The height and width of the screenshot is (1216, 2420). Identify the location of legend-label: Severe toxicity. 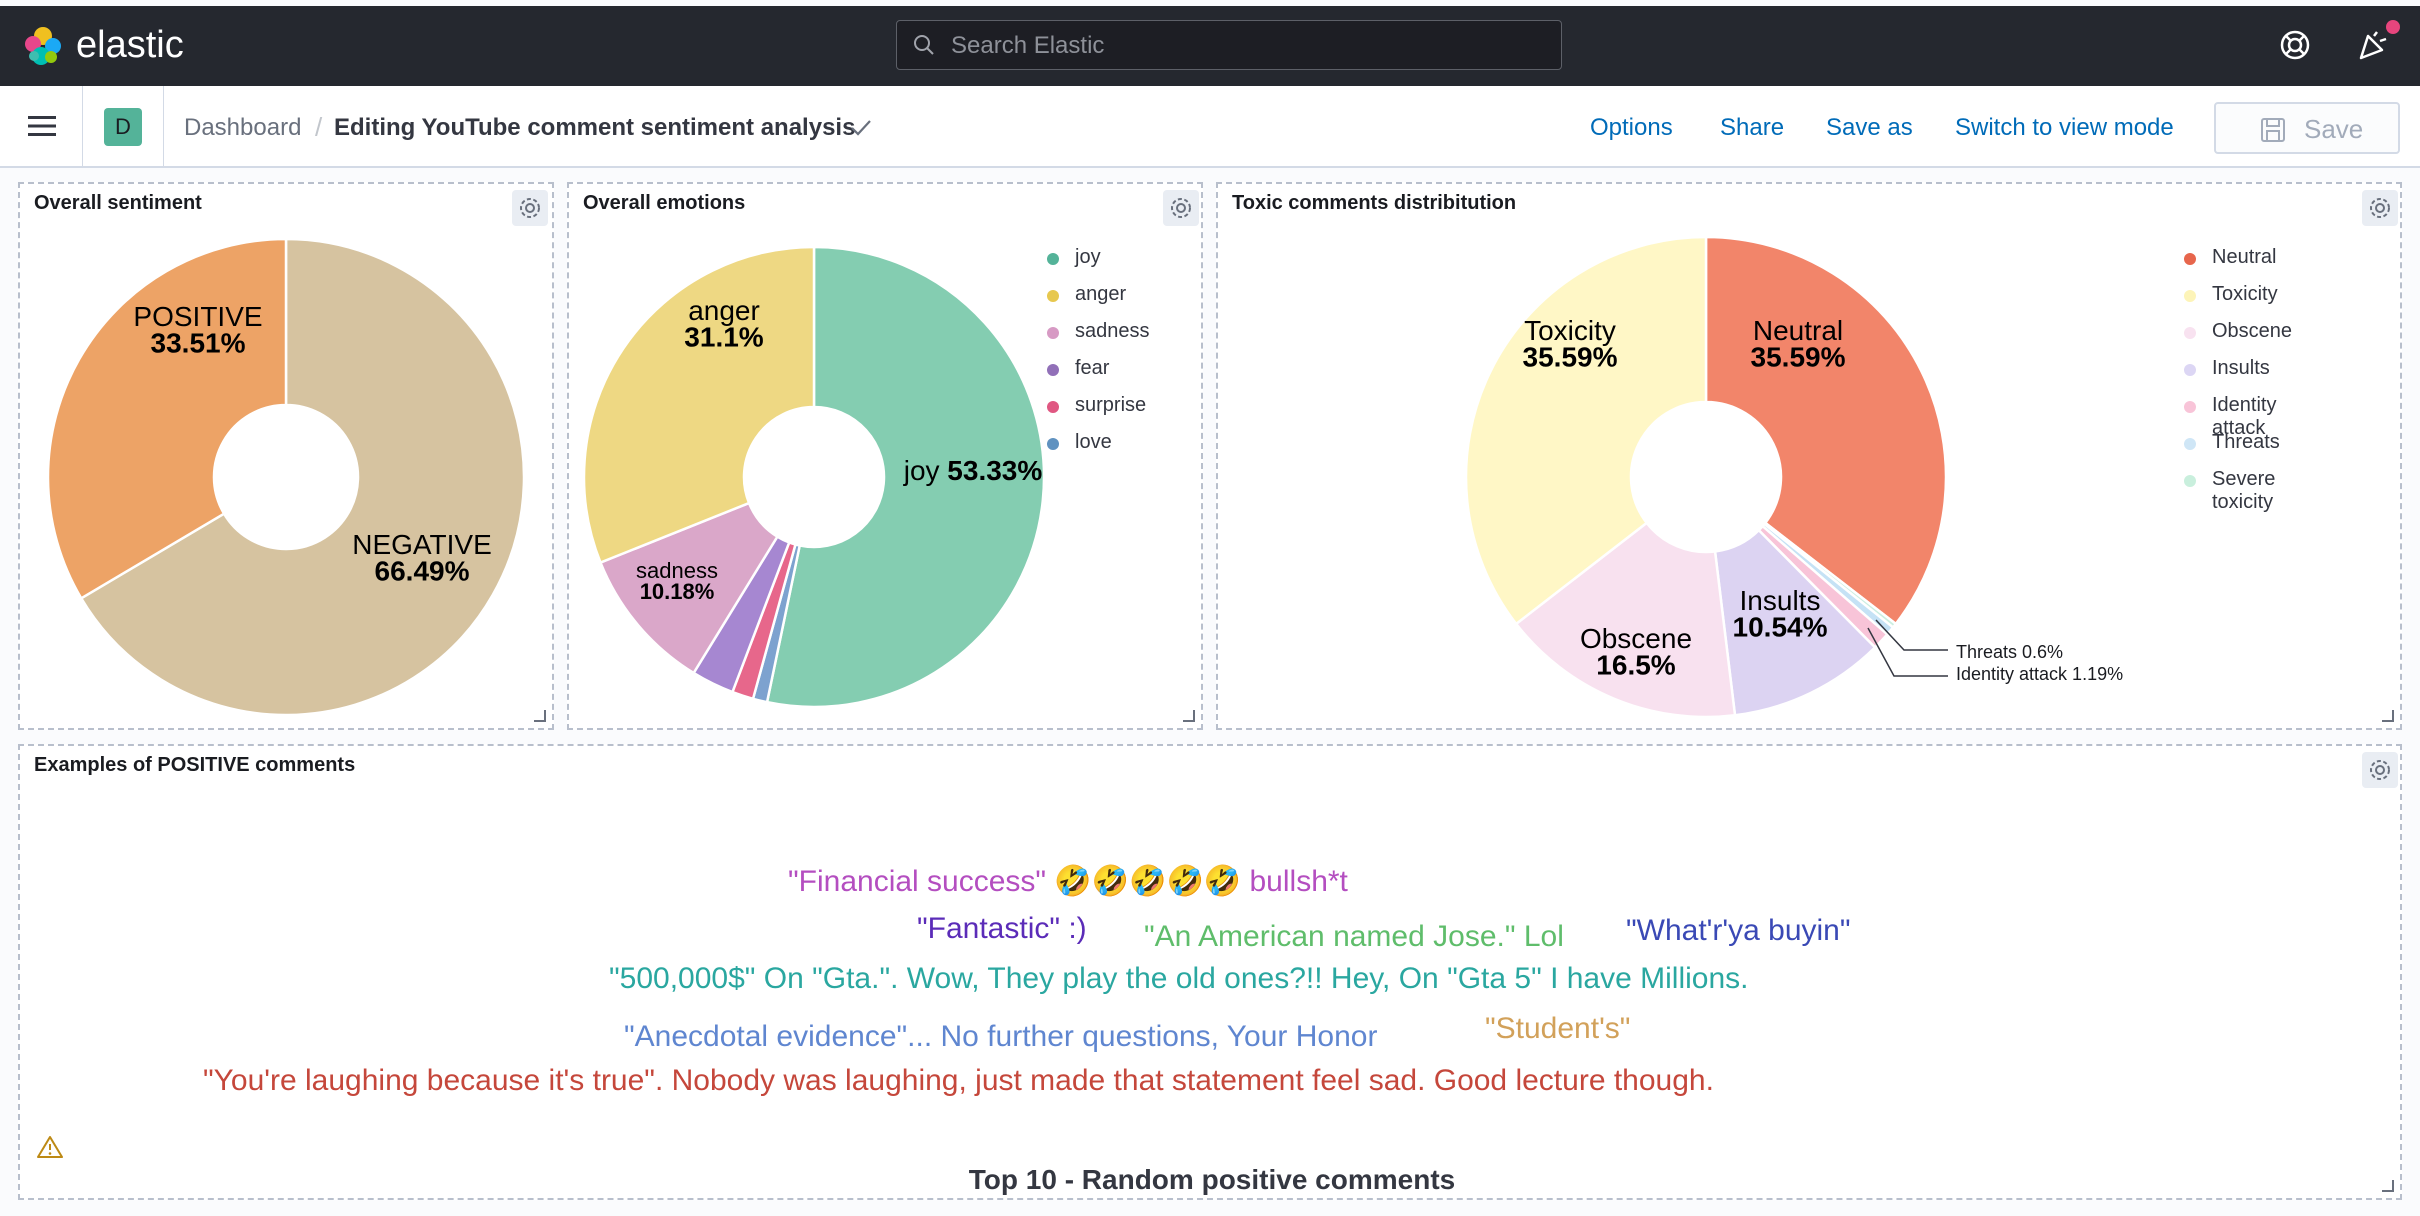
(2244, 490).